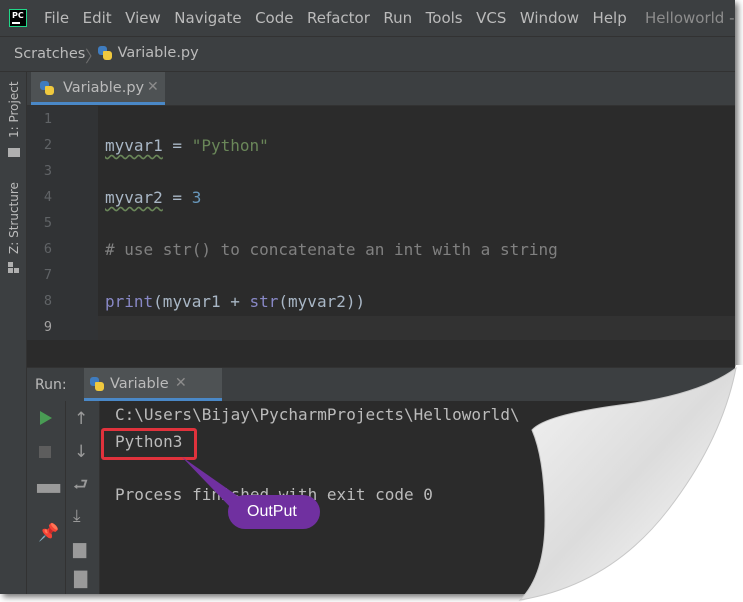  What do you see at coordinates (83, 497) in the screenshot?
I see `run-toolbar-secondary: ↑ ↓ ⮐ ⤓ ▆ ▇` at bounding box center [83, 497].